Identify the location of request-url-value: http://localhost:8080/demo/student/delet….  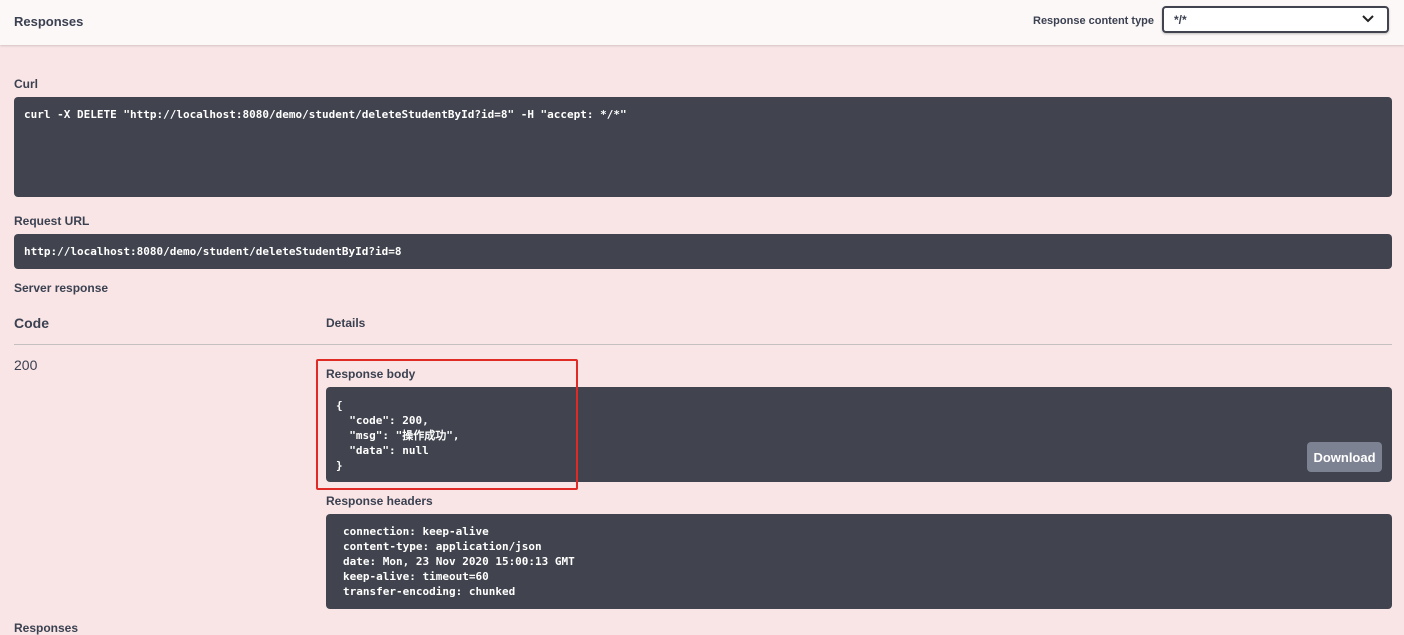
(213, 251).